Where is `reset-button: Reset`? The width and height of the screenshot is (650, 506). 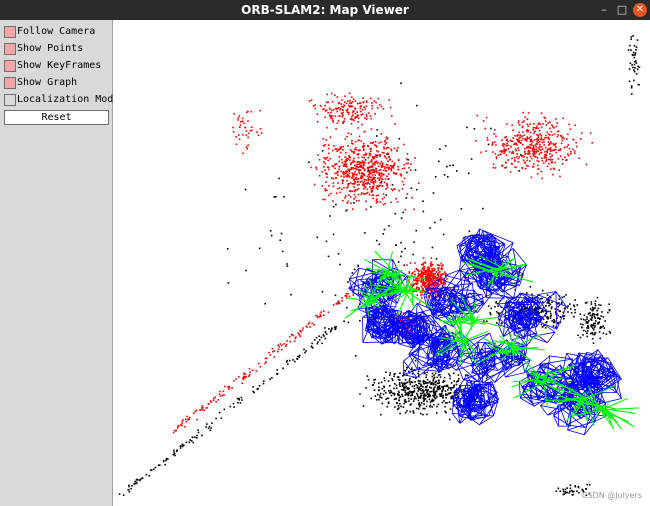 reset-button: Reset is located at coordinates (56, 117).